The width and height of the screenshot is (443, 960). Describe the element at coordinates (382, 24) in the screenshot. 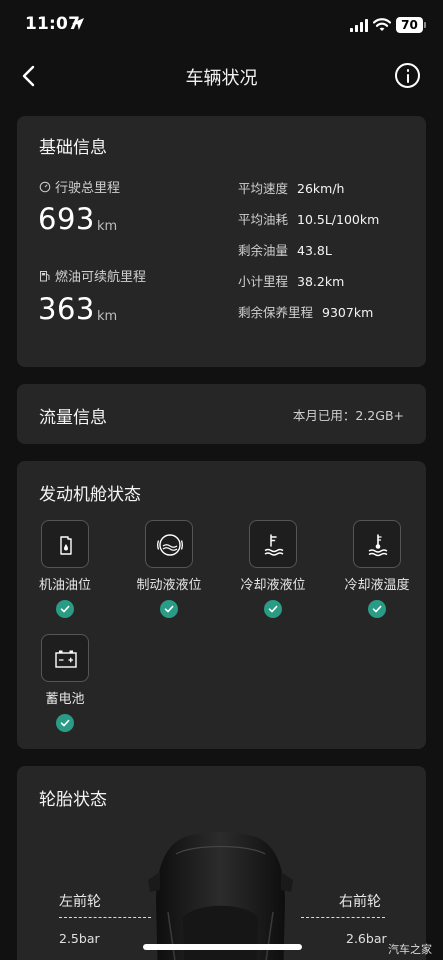

I see `wifi-icon` at that location.